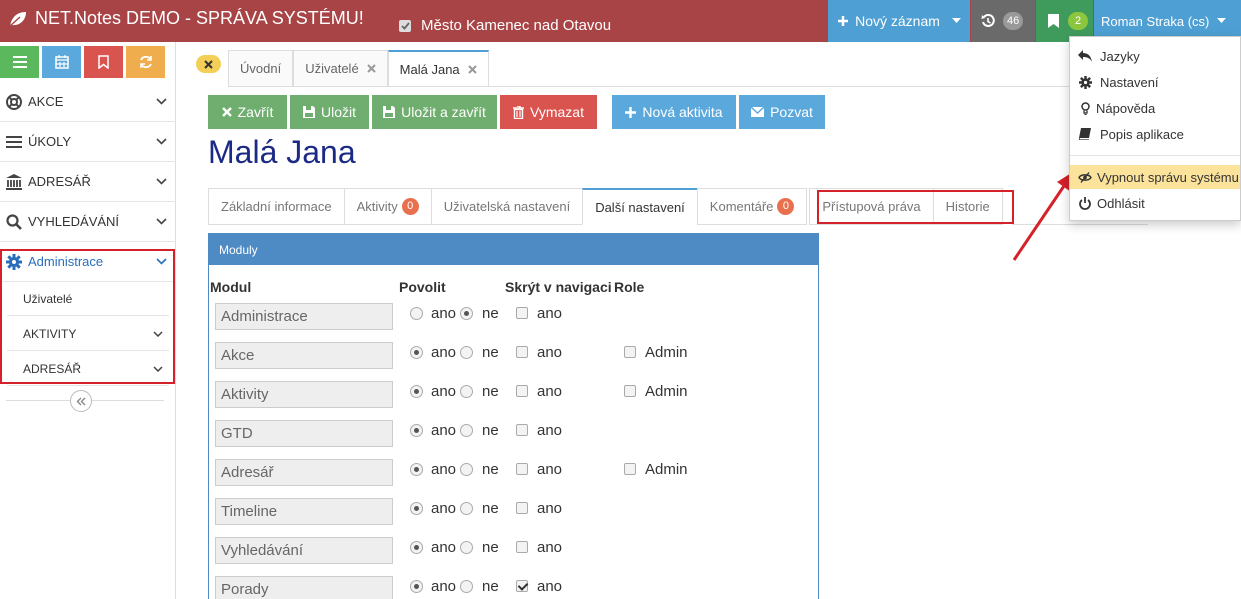  I want to click on app-brand: NET.Notes DEMO - SPRÁVA SYSTÉMU!, so click(186, 18).